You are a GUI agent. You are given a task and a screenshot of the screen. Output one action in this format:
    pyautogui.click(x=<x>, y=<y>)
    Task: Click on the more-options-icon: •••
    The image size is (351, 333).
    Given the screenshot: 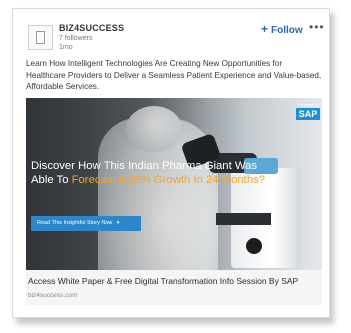 What is the action you would take?
    pyautogui.click(x=317, y=27)
    